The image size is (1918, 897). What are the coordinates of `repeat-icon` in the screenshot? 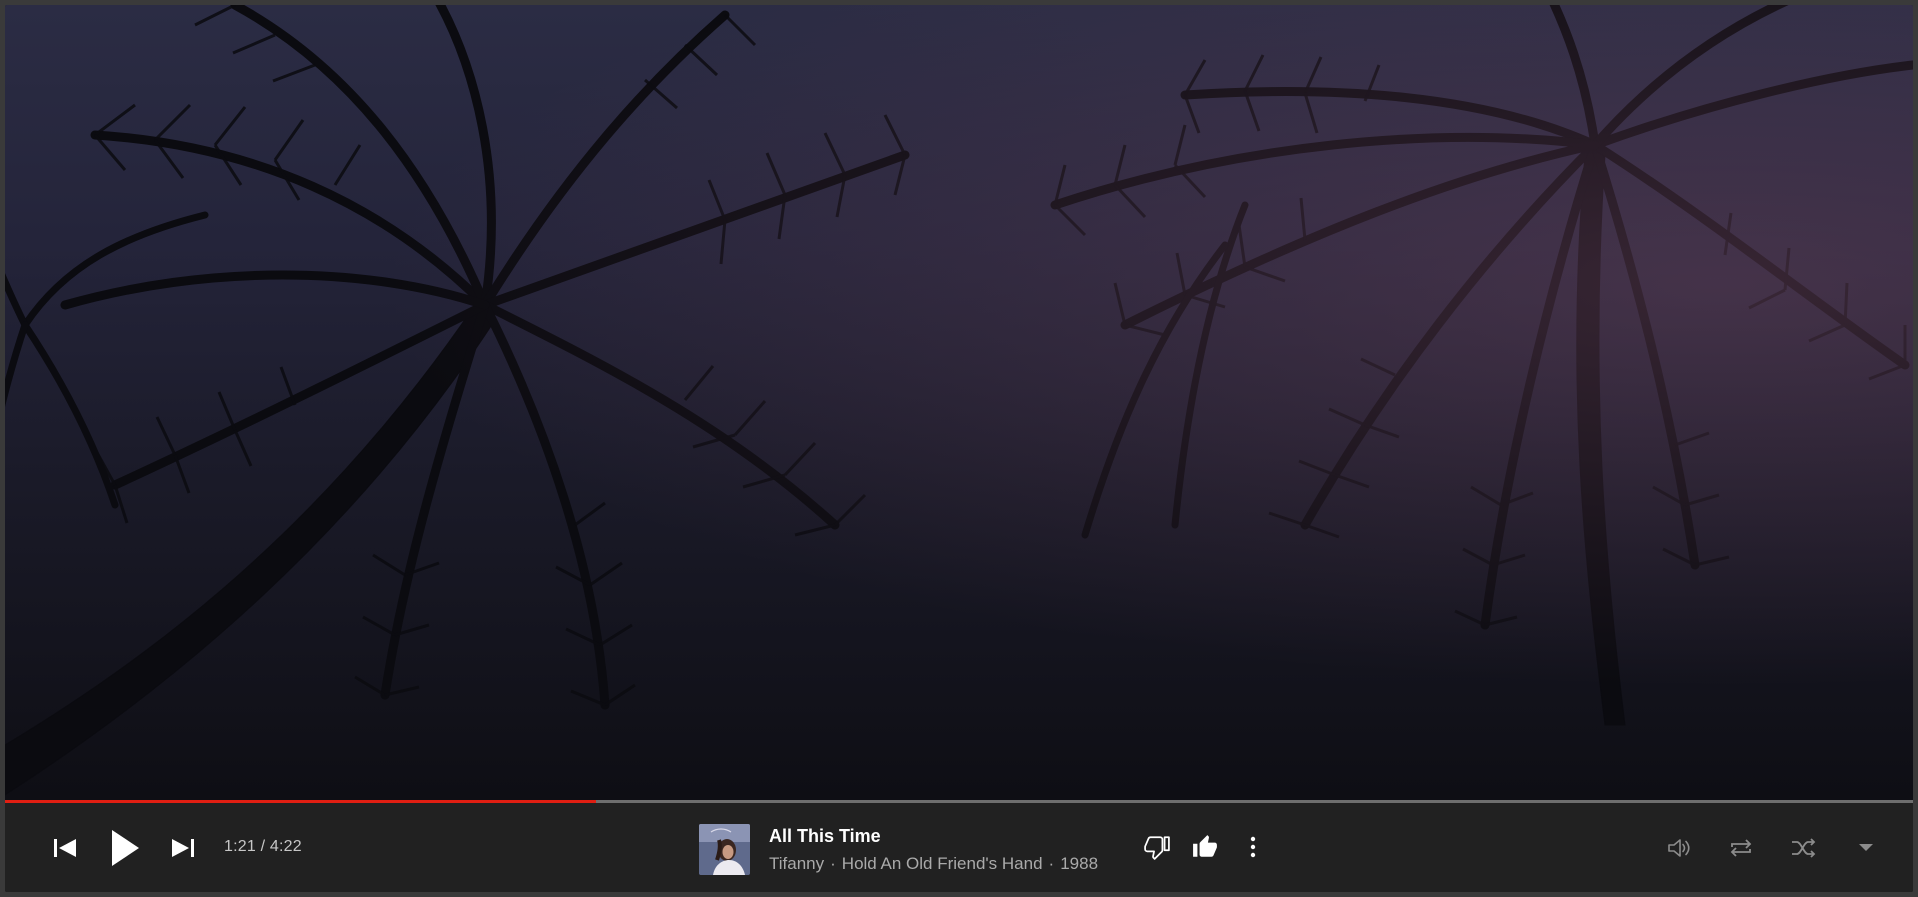 It's located at (1741, 848).